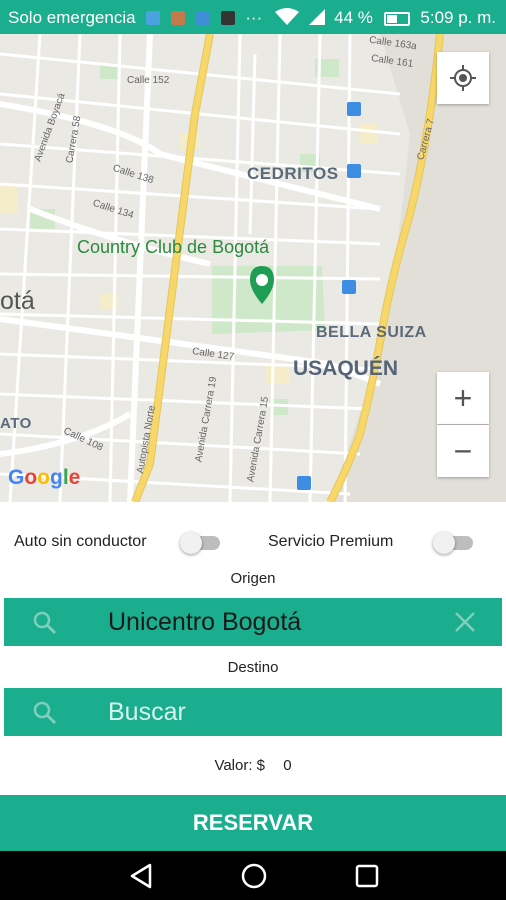 The height and width of the screenshot is (900, 506). Describe the element at coordinates (367, 876) in the screenshot. I see `recents-icon` at that location.